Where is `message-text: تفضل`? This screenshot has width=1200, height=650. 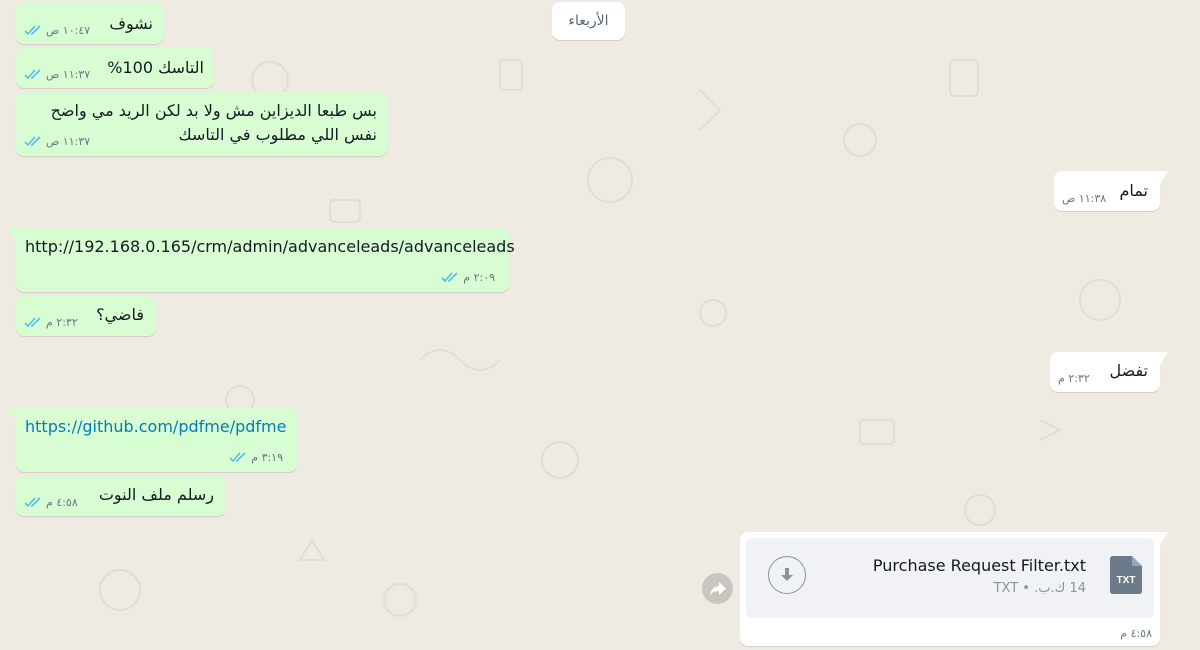
message-text: تفضل is located at coordinates (1128, 370).